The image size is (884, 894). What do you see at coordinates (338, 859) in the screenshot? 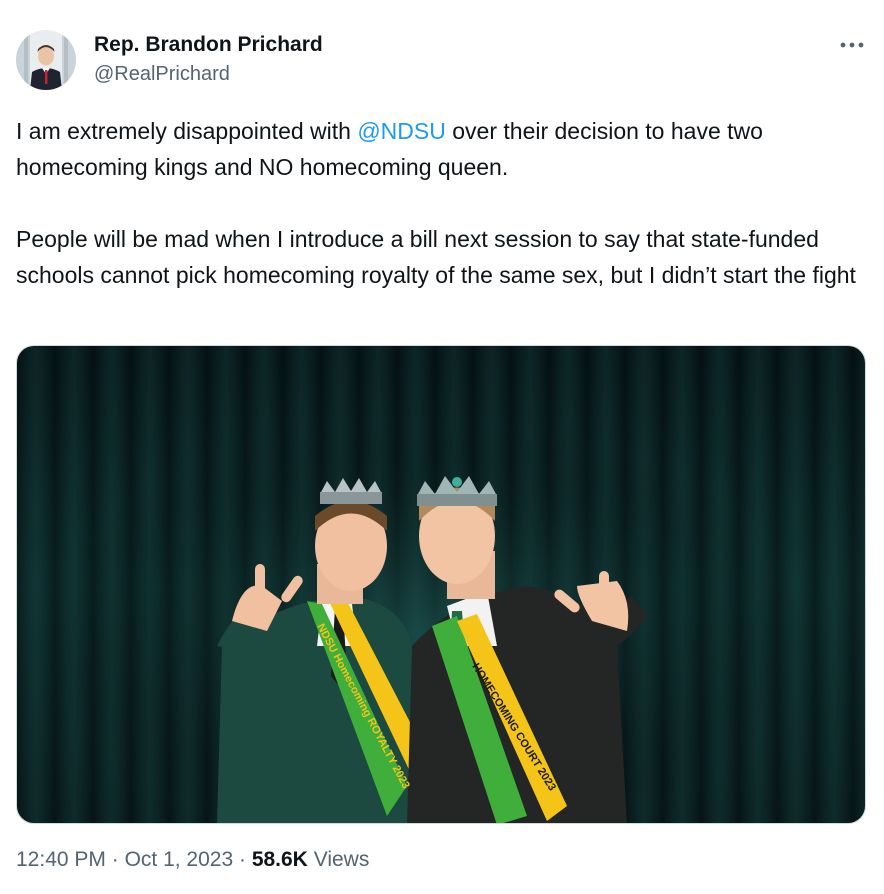
I see `views-label: Views` at bounding box center [338, 859].